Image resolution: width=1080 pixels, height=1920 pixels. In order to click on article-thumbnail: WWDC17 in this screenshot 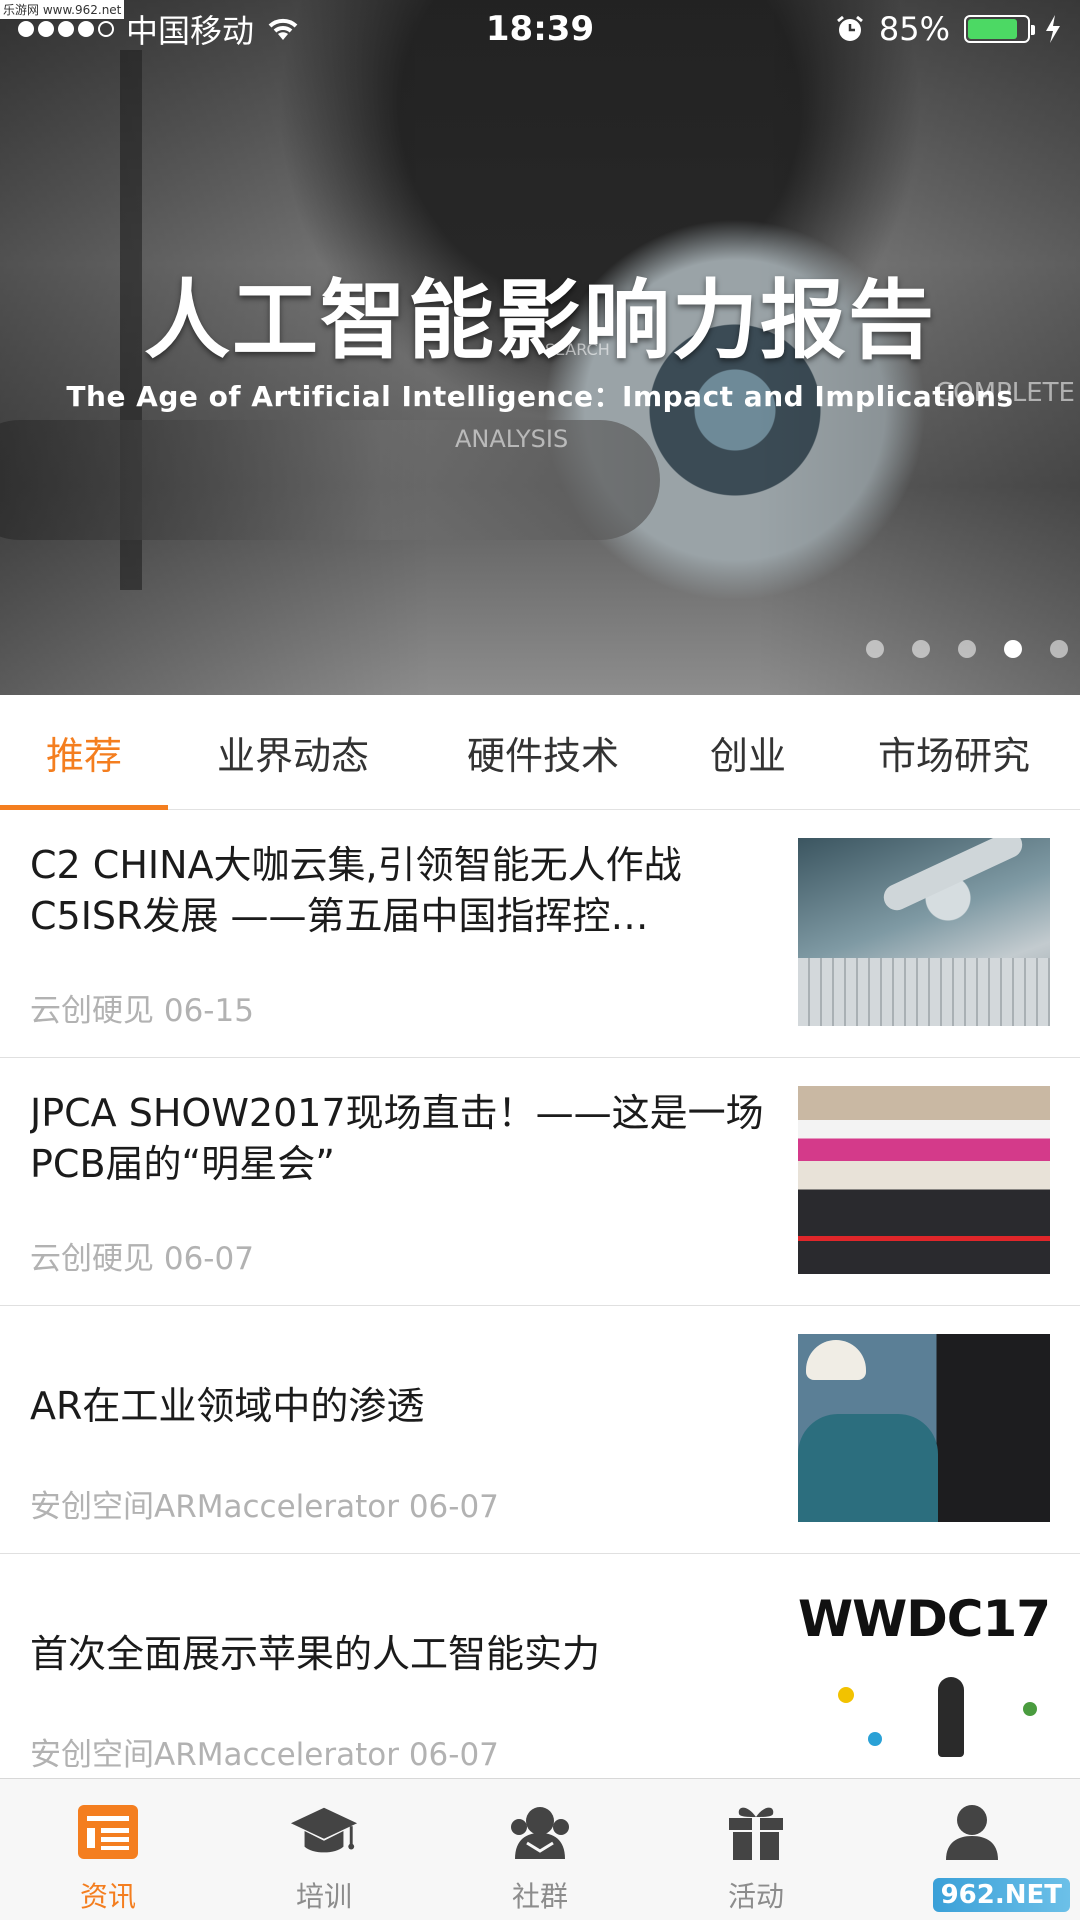, I will do `click(924, 1676)`.